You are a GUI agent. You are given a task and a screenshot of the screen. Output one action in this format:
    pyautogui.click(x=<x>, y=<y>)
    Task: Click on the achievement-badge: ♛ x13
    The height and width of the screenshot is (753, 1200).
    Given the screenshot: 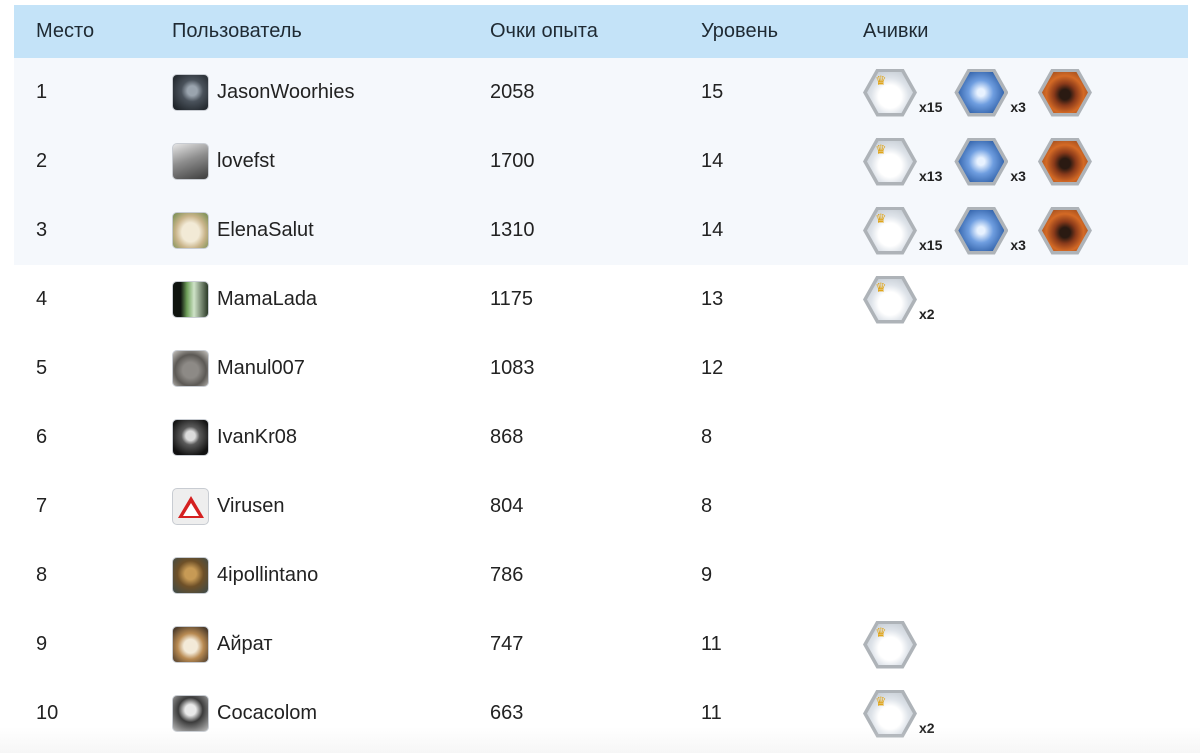 What is the action you would take?
    pyautogui.click(x=902, y=161)
    